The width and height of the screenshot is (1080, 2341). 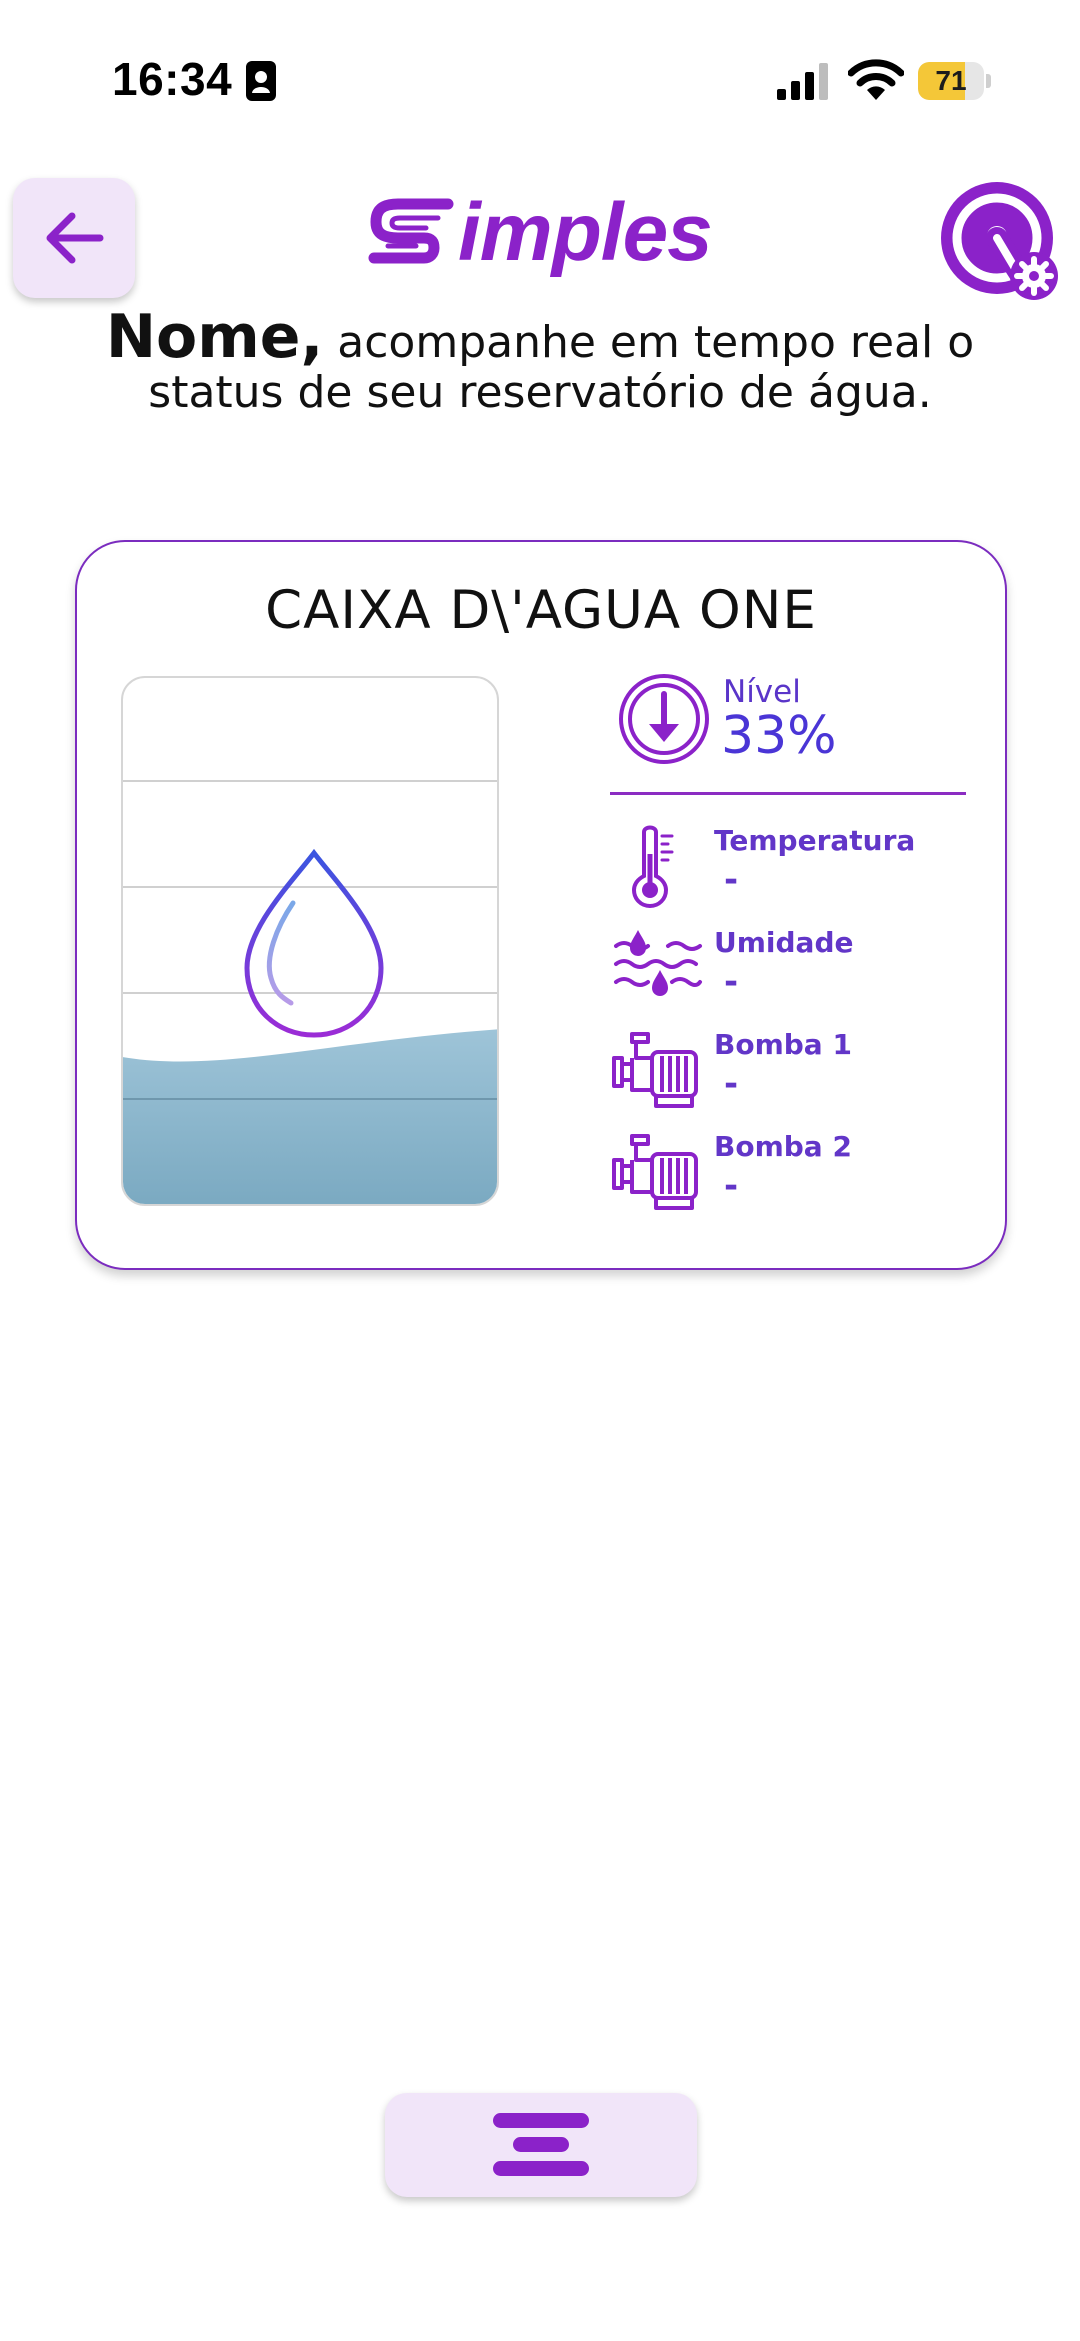 I want to click on arrow-left-icon, so click(x=75, y=238).